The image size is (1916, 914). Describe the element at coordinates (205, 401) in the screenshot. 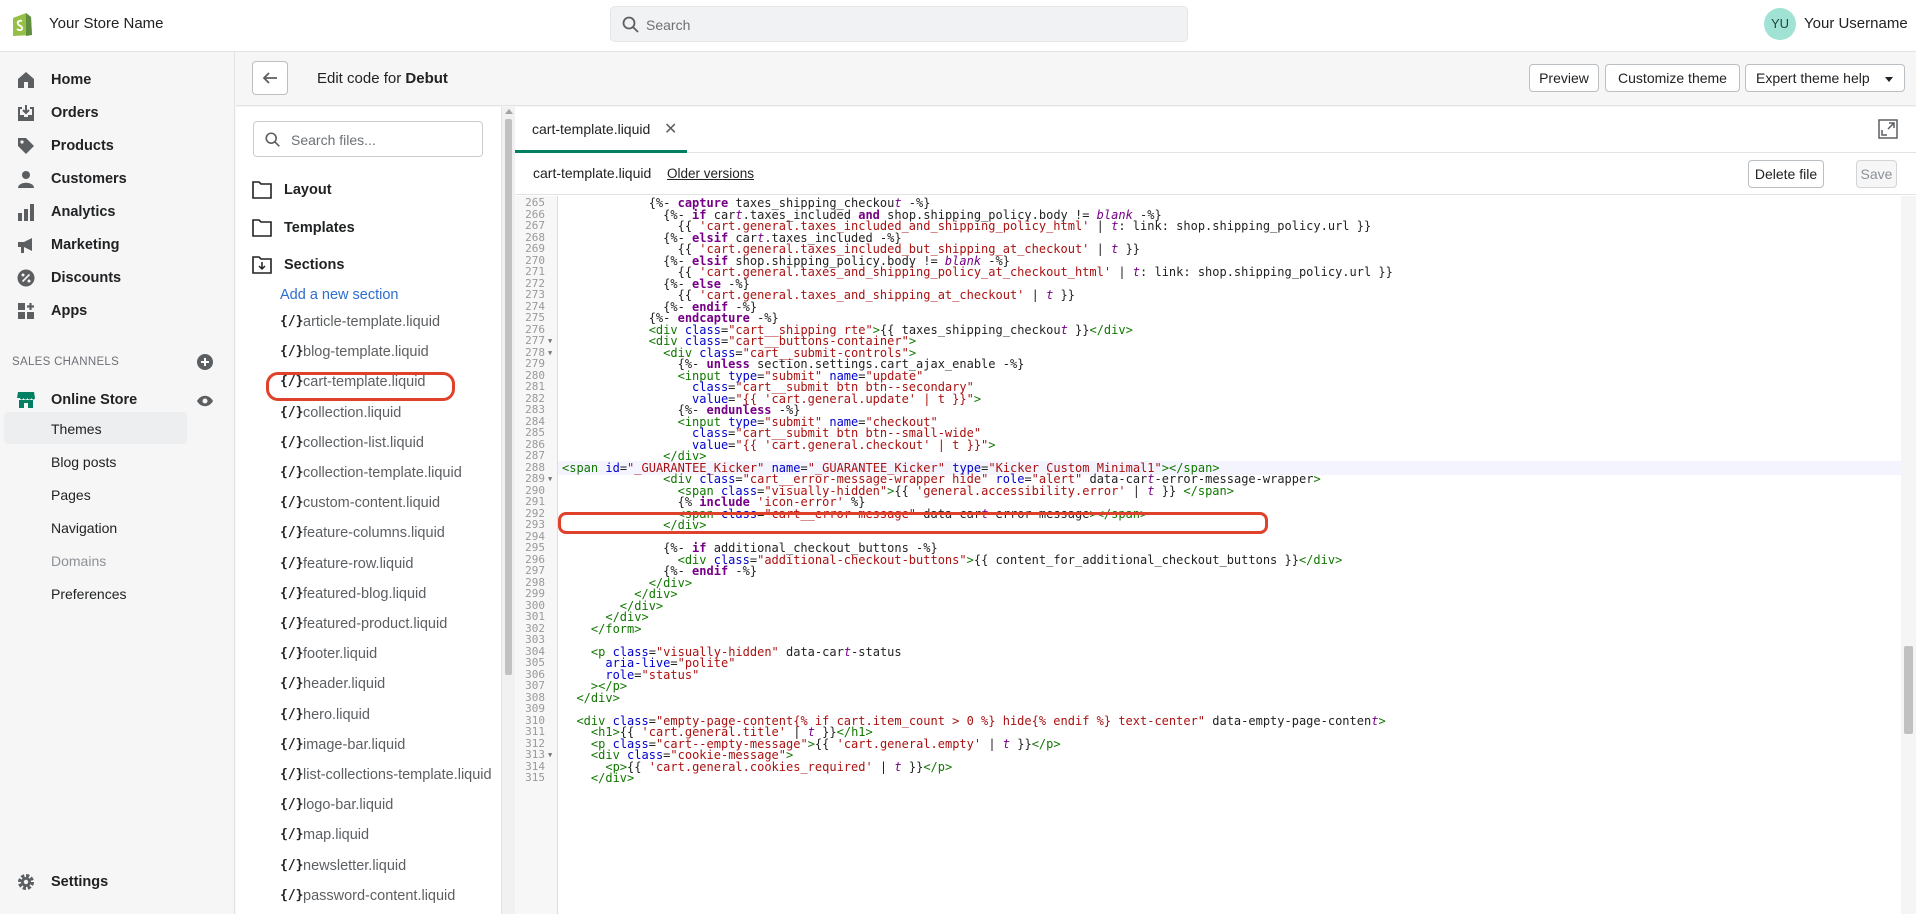

I see `eye-icon` at that location.